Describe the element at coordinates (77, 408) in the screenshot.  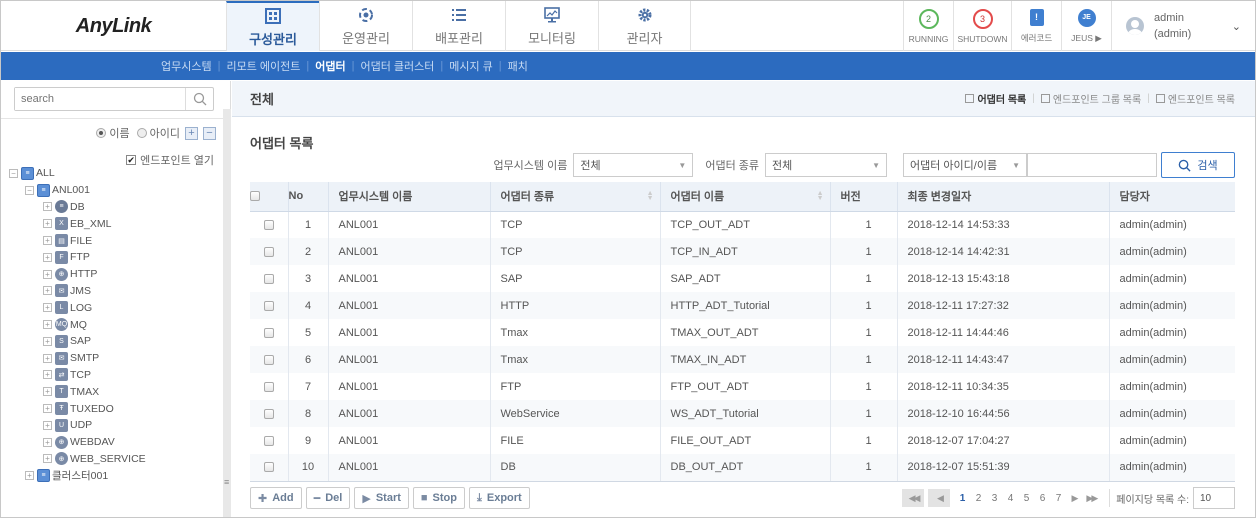
I see `tree-node-tuxedo: + Ŧ TUXEDO` at that location.